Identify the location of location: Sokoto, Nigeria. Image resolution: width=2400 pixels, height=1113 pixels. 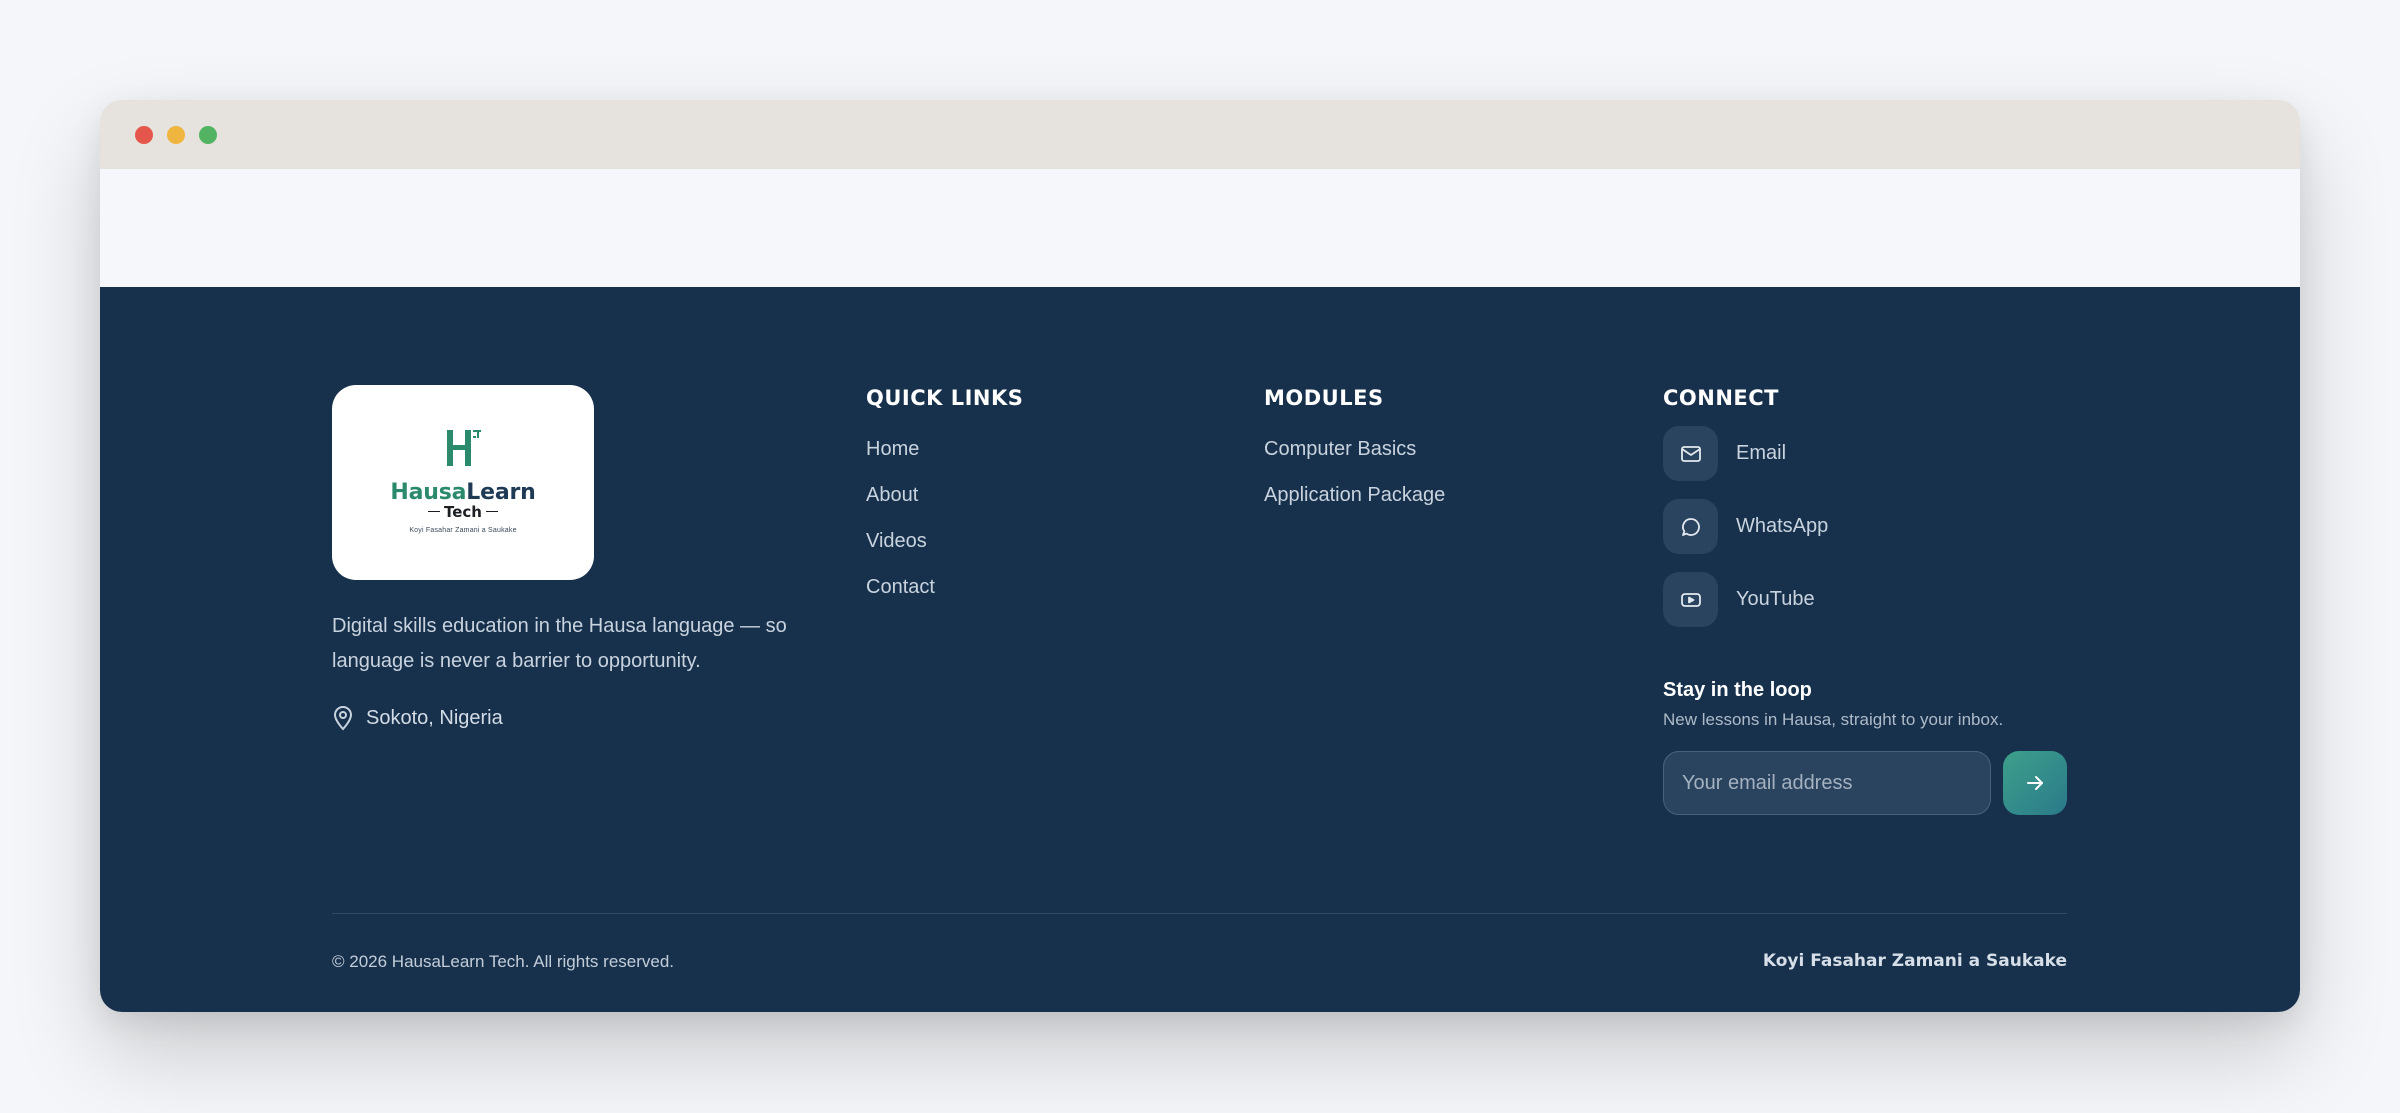
(417, 718).